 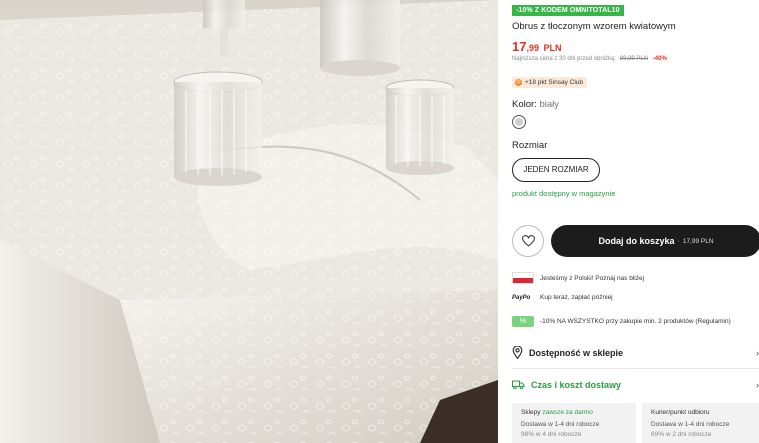 I want to click on delivery-card-title: Kurier/punkt odbioru, so click(x=680, y=412).